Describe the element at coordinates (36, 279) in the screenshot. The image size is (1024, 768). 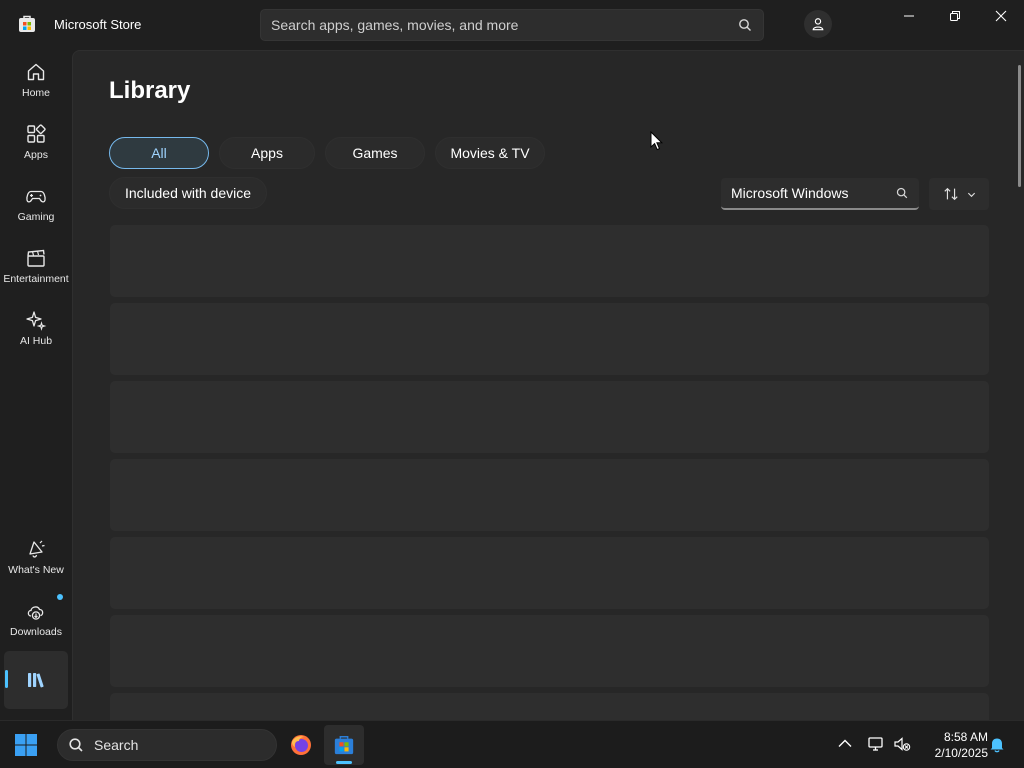
I see `nav-item-label: Entertainment` at that location.